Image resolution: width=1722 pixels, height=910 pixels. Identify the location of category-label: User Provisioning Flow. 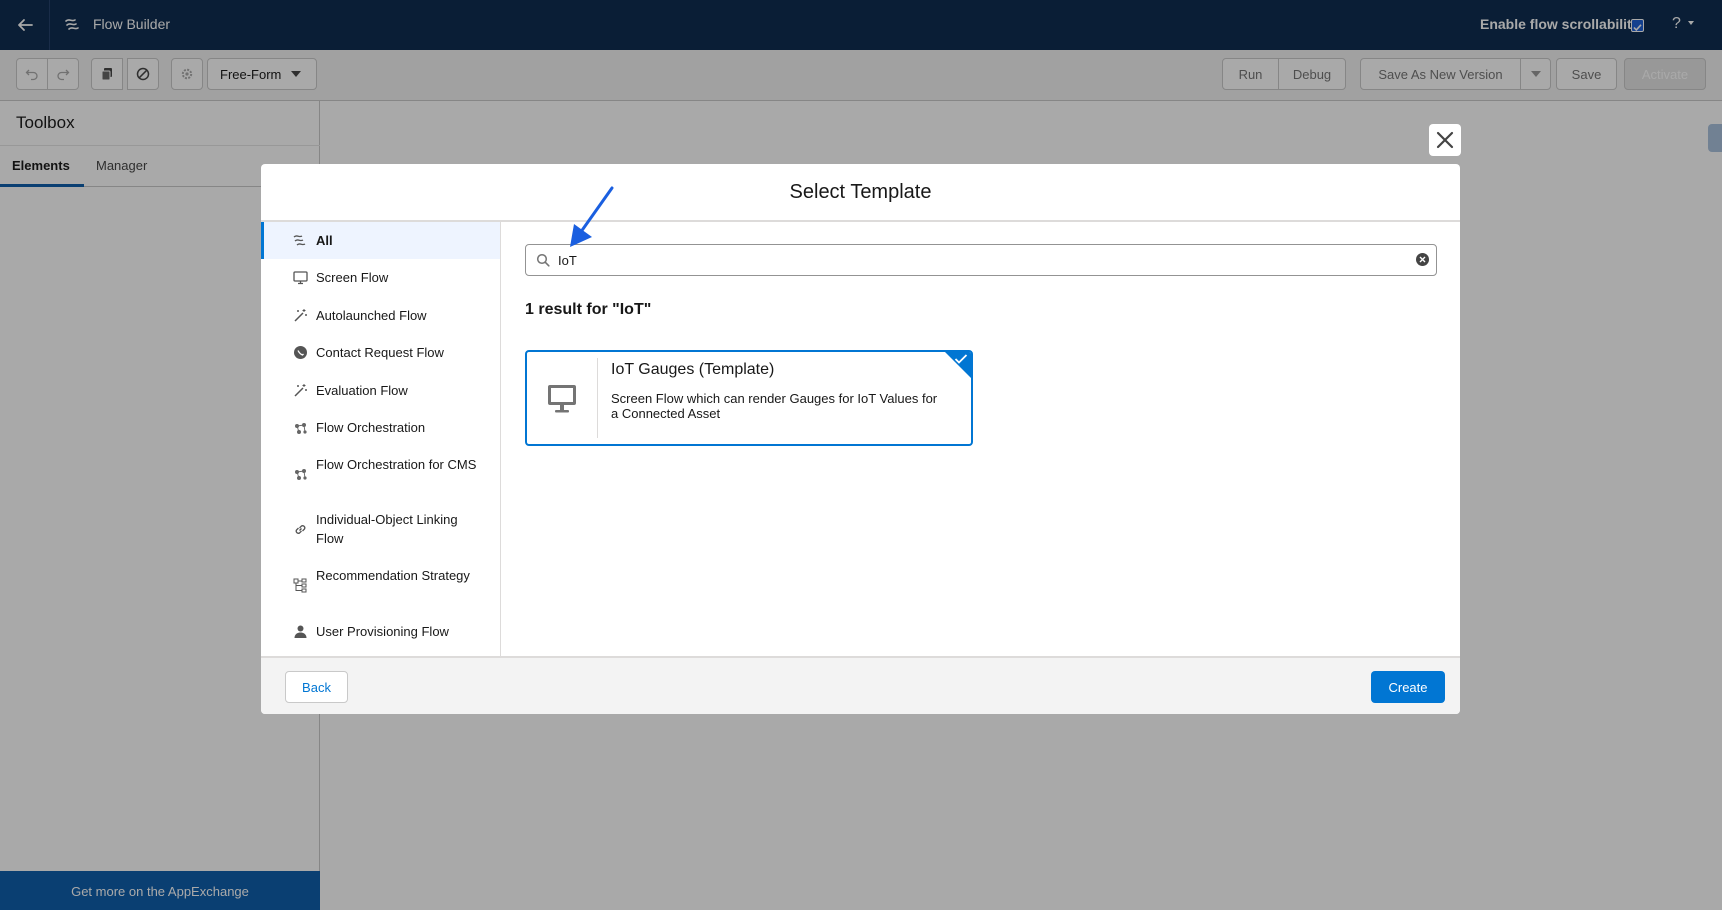
(382, 631).